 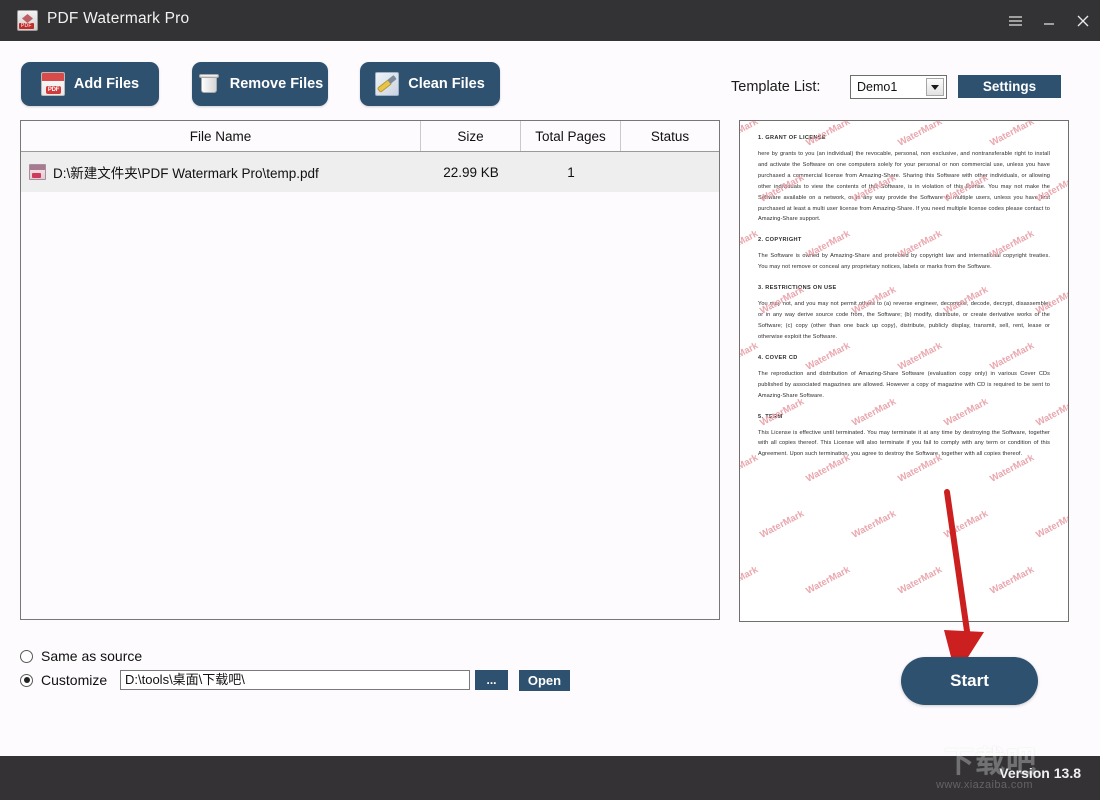 What do you see at coordinates (37, 172) in the screenshot?
I see `pdf-file-icon` at bounding box center [37, 172].